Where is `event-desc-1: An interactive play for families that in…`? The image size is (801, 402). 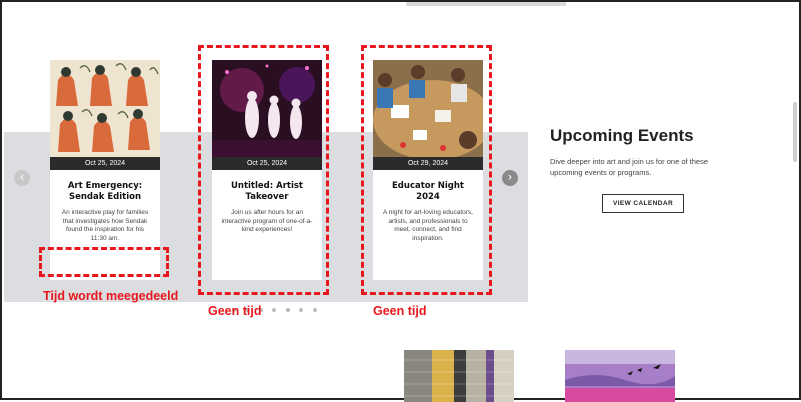 event-desc-1: An interactive play for families that in… is located at coordinates (105, 221).